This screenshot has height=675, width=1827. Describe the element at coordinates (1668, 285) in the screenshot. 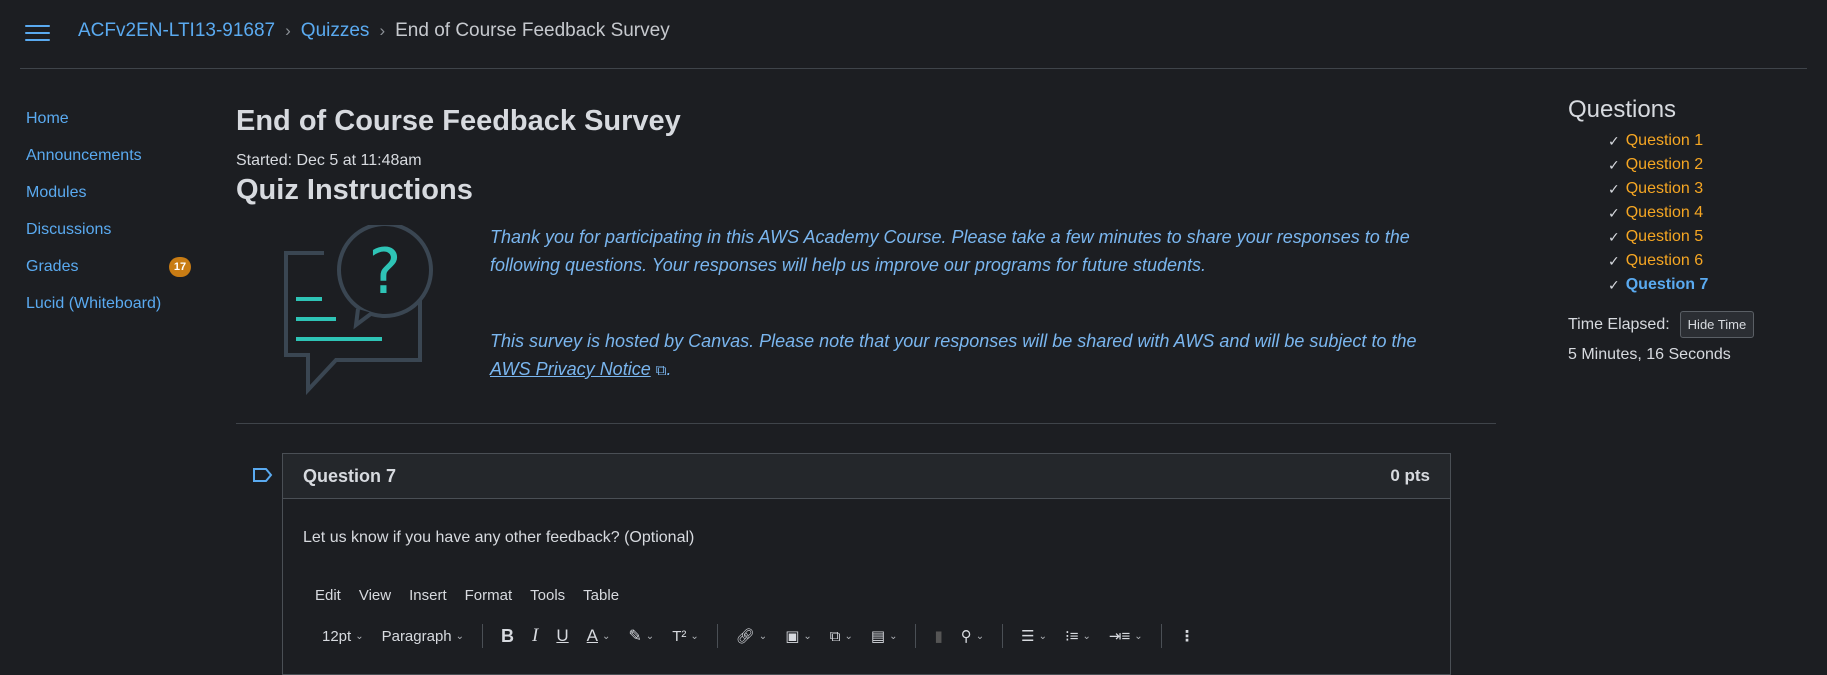

I see `question-link-7: ✓ Question 7` at that location.